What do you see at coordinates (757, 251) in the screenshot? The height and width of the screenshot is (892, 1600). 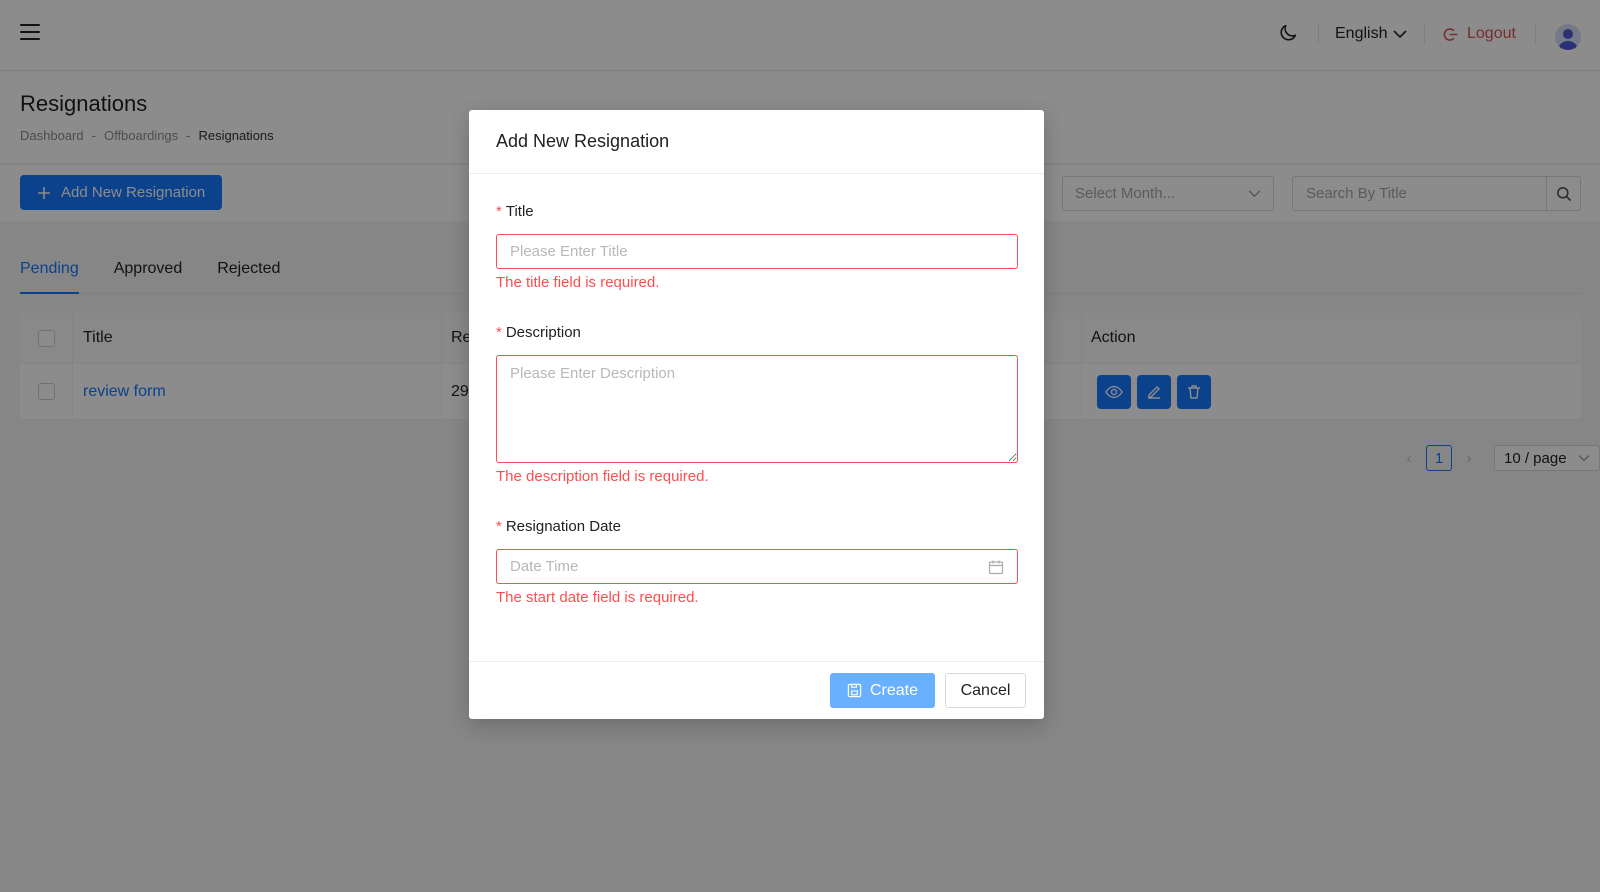 I see `title-input` at bounding box center [757, 251].